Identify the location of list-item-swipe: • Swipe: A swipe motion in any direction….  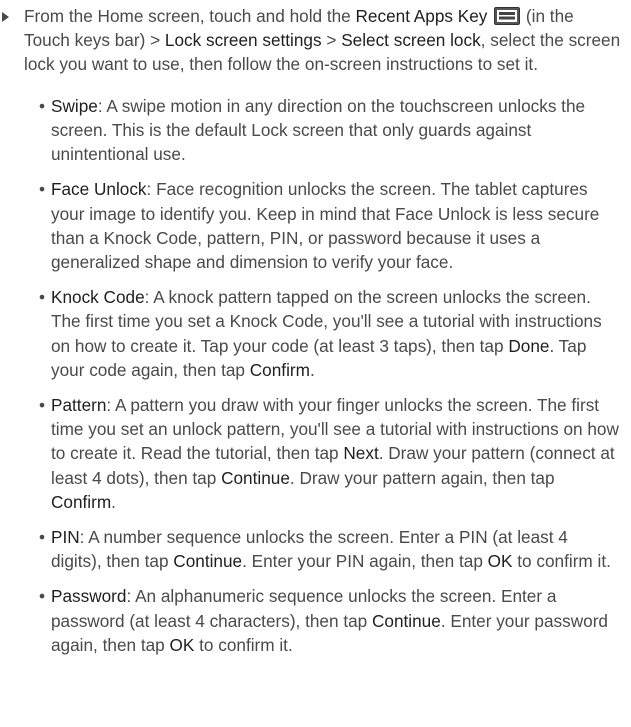
(331, 130).